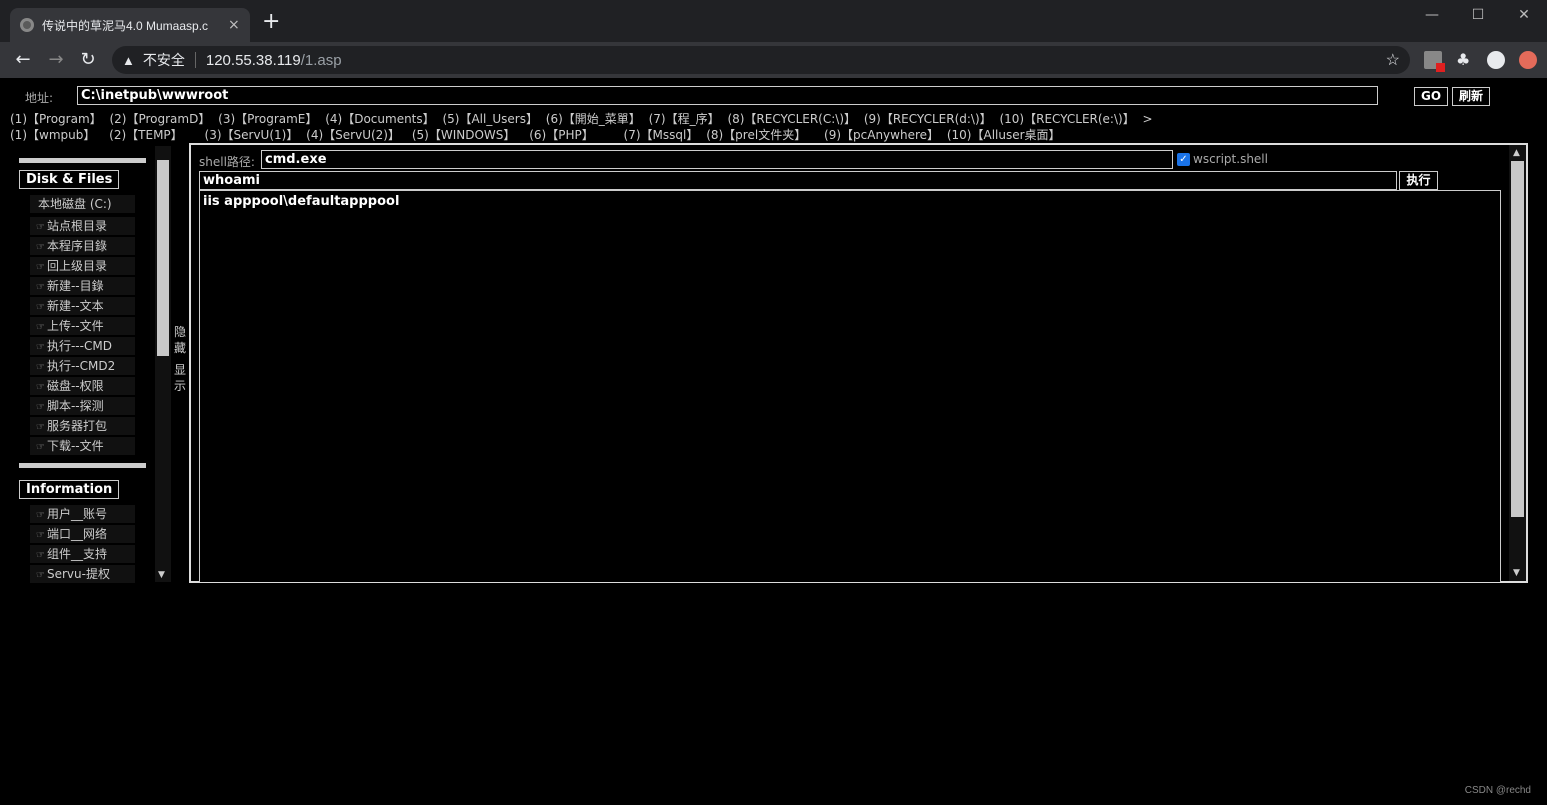  What do you see at coordinates (180, 340) in the screenshot?
I see `hide-label: 隐藏` at bounding box center [180, 340].